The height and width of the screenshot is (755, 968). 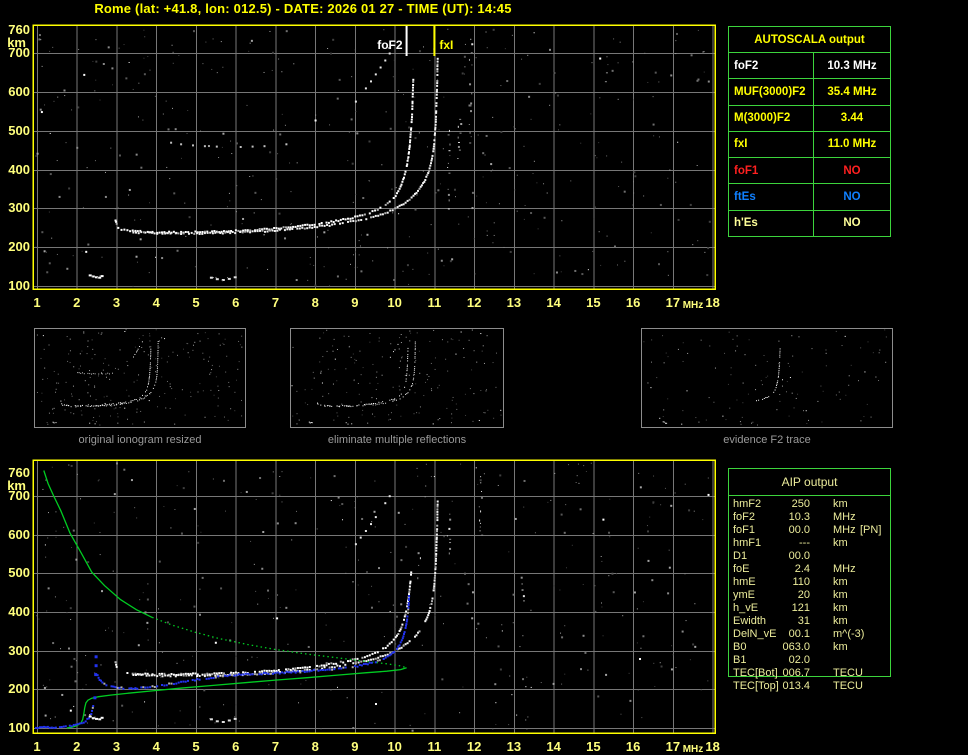 I want to click on aip-row: foF1 00.0 MHz [PN], so click(x=807, y=530).